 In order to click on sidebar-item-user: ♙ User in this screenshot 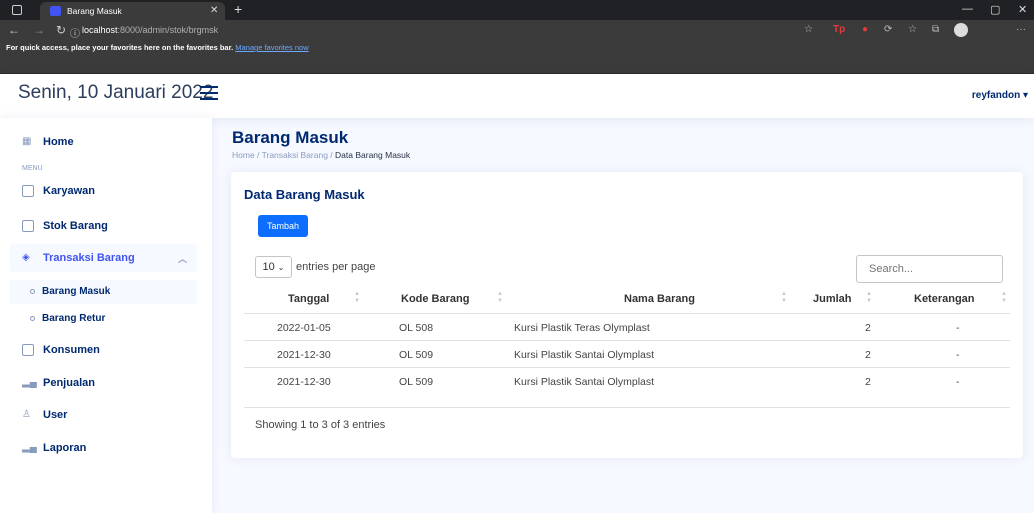, I will do `click(109, 415)`.